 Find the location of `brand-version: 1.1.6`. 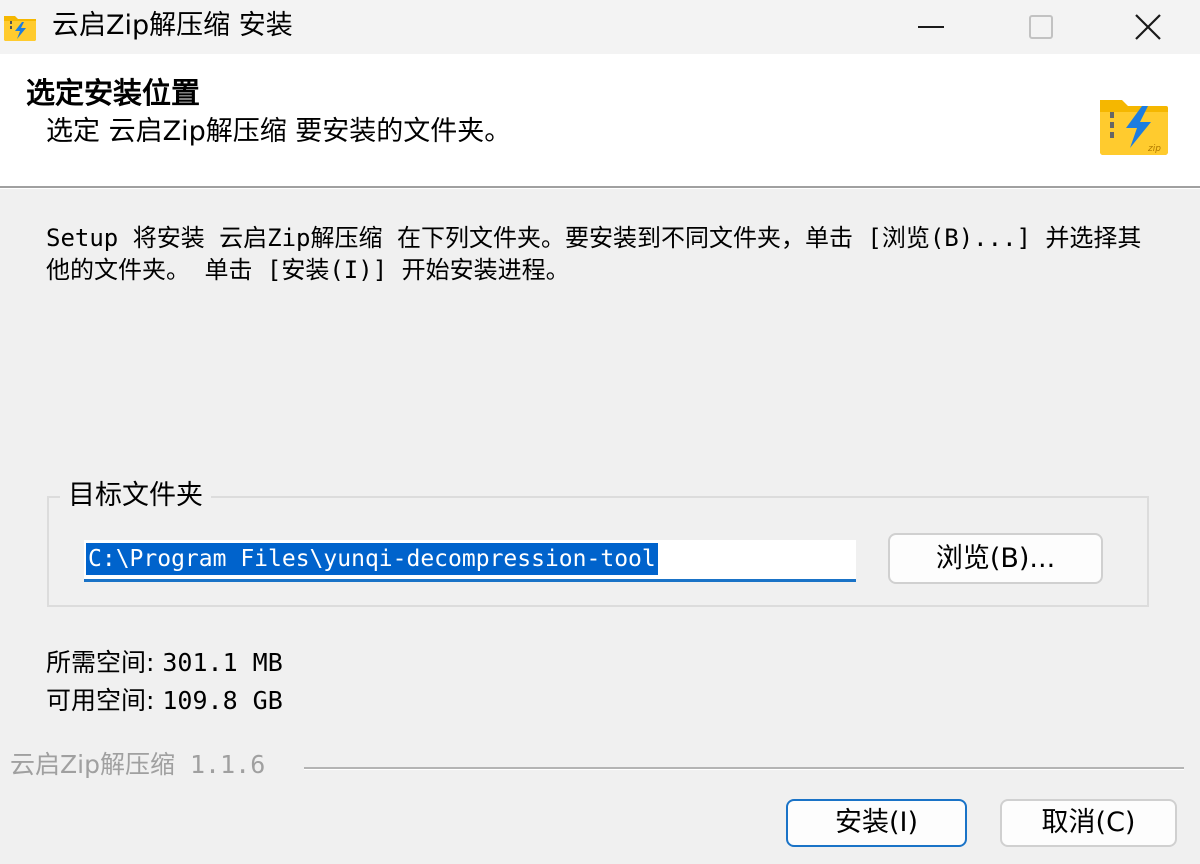

brand-version: 1.1.6 is located at coordinates (220, 764).